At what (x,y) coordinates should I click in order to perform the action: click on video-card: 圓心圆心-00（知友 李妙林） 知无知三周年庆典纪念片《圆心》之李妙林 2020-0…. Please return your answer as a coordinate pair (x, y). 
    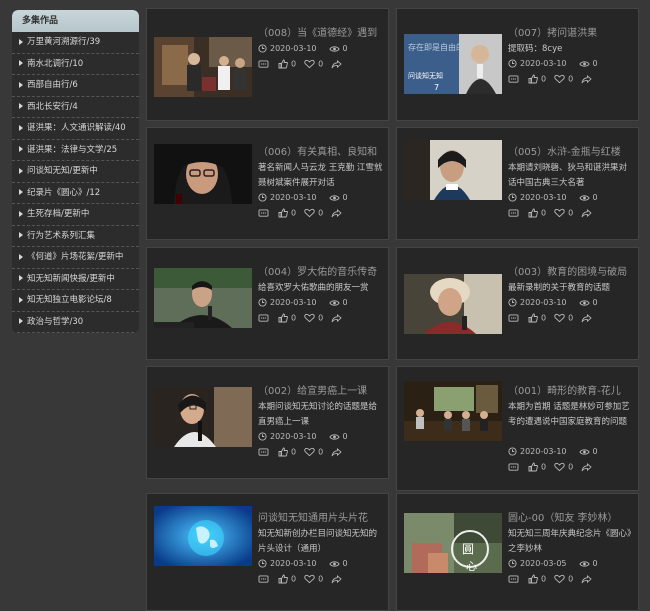
    Looking at the image, I should click on (517, 552).